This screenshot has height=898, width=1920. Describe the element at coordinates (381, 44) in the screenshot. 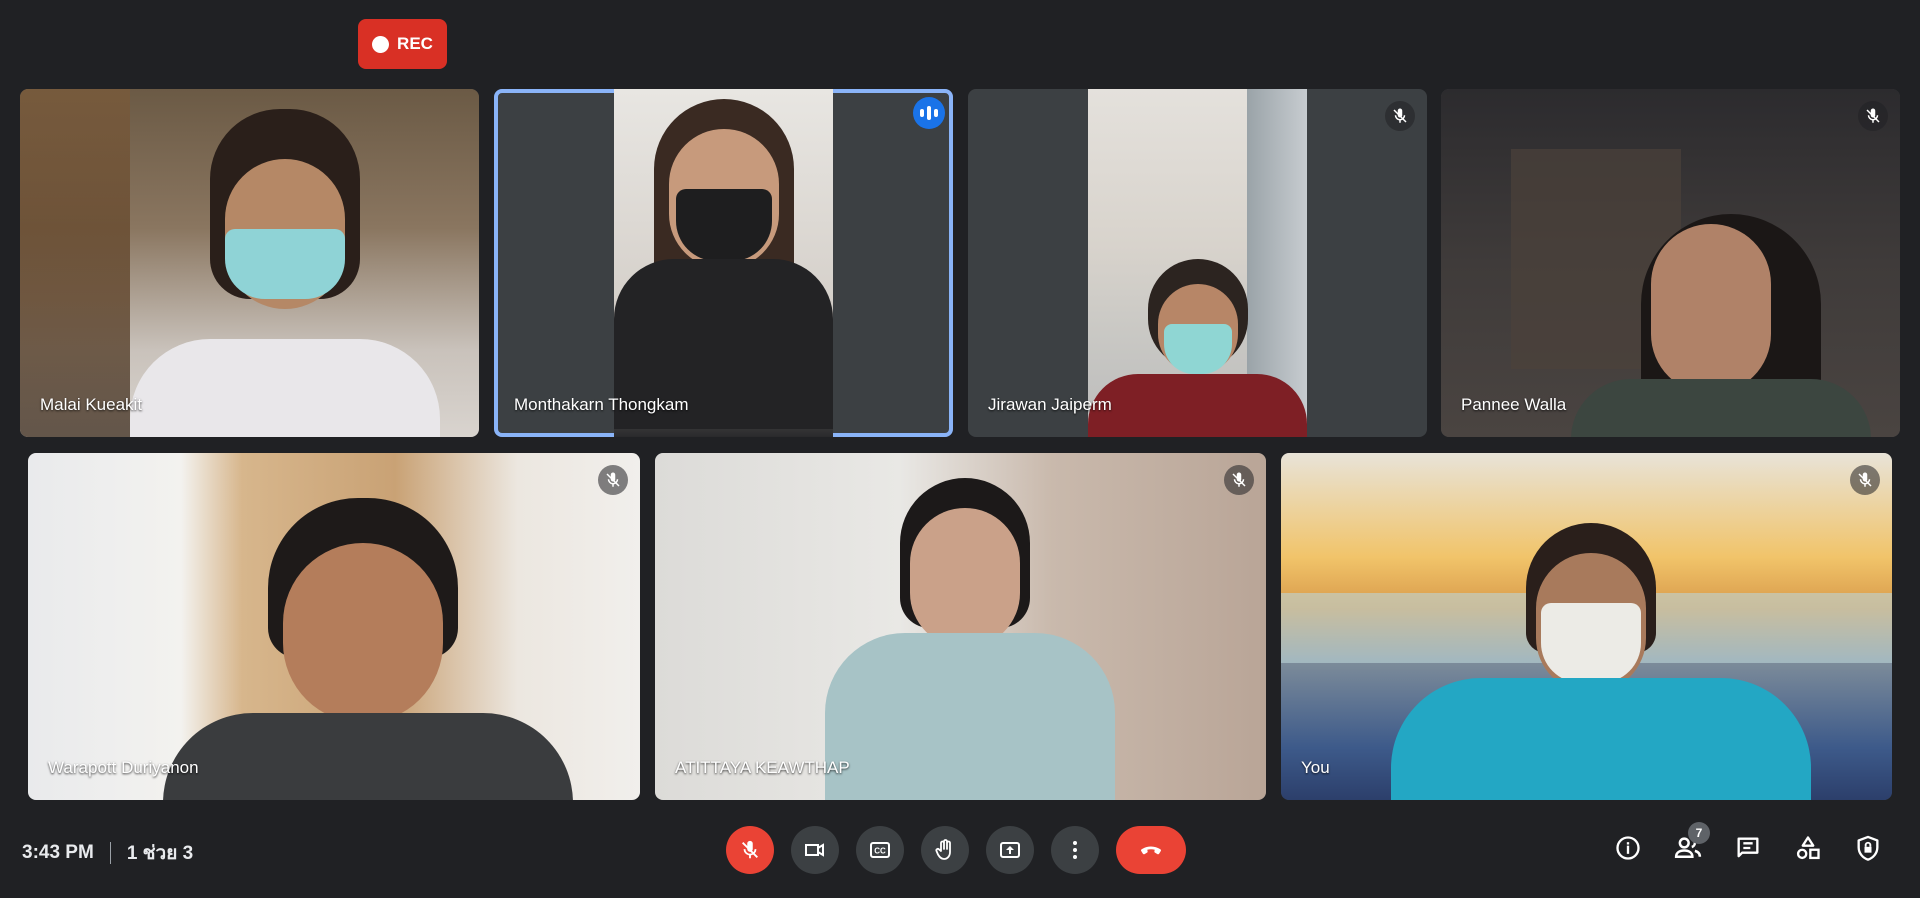

I see `record-dot-icon` at that location.